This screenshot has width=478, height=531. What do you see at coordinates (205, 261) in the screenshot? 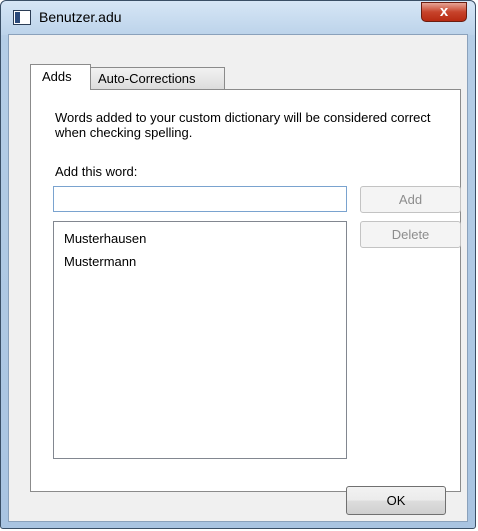
I see `list-item: Mustermann` at bounding box center [205, 261].